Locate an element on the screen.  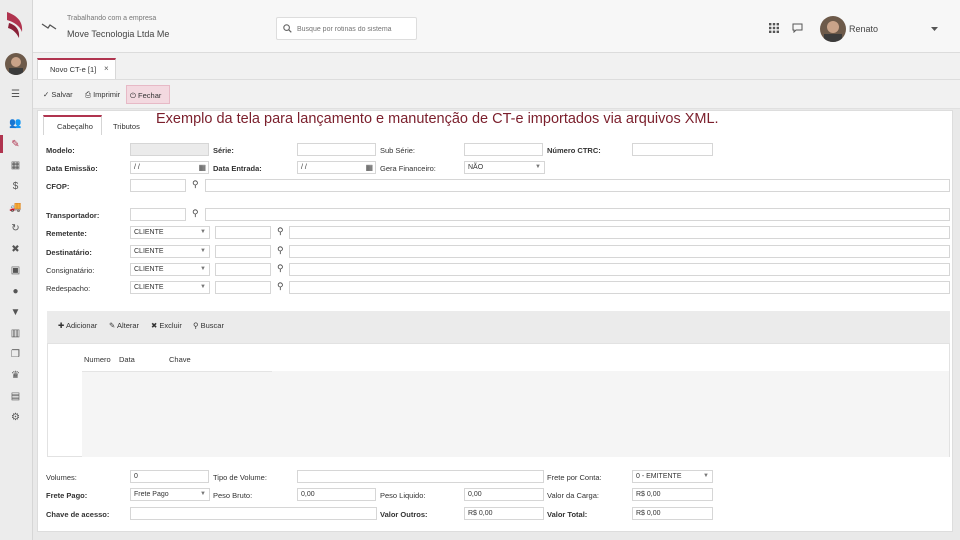
chart-icon: ▥ is located at coordinates (15, 333).